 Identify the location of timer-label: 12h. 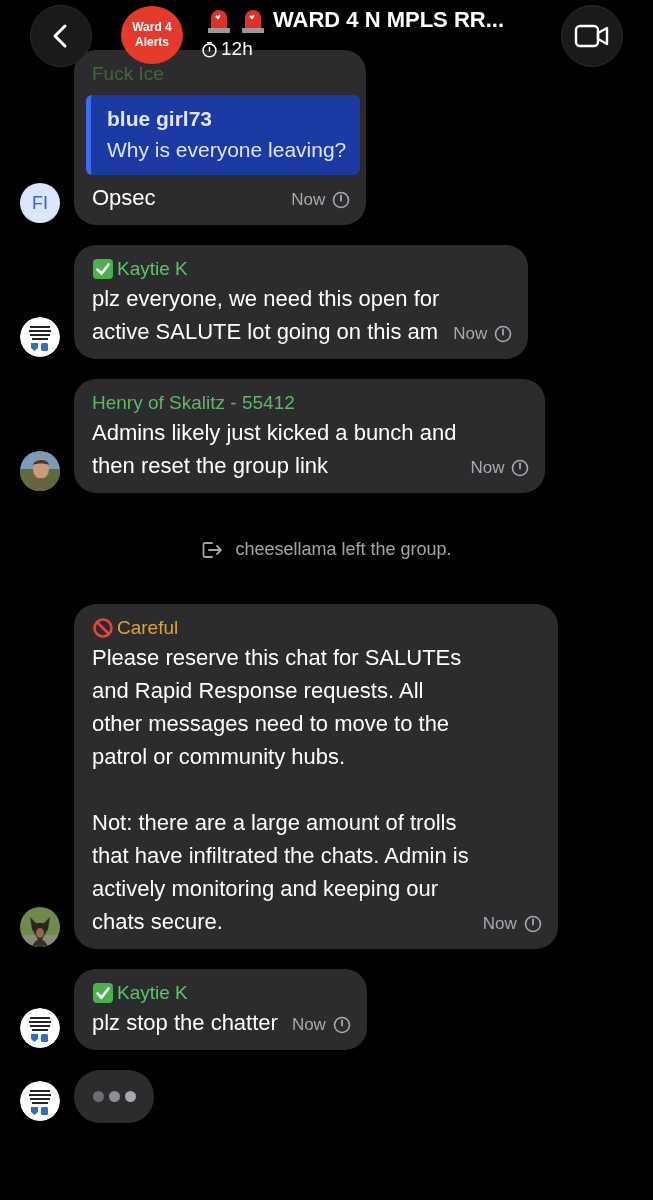
(237, 49).